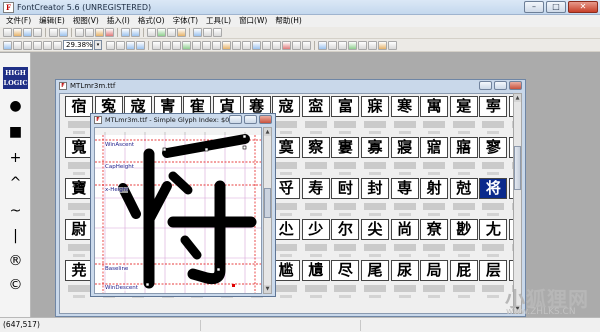 Image resolution: width=600 pixels, height=332 pixels. What do you see at coordinates (156, 45) in the screenshot?
I see `flip-horizontal-icon` at bounding box center [156, 45].